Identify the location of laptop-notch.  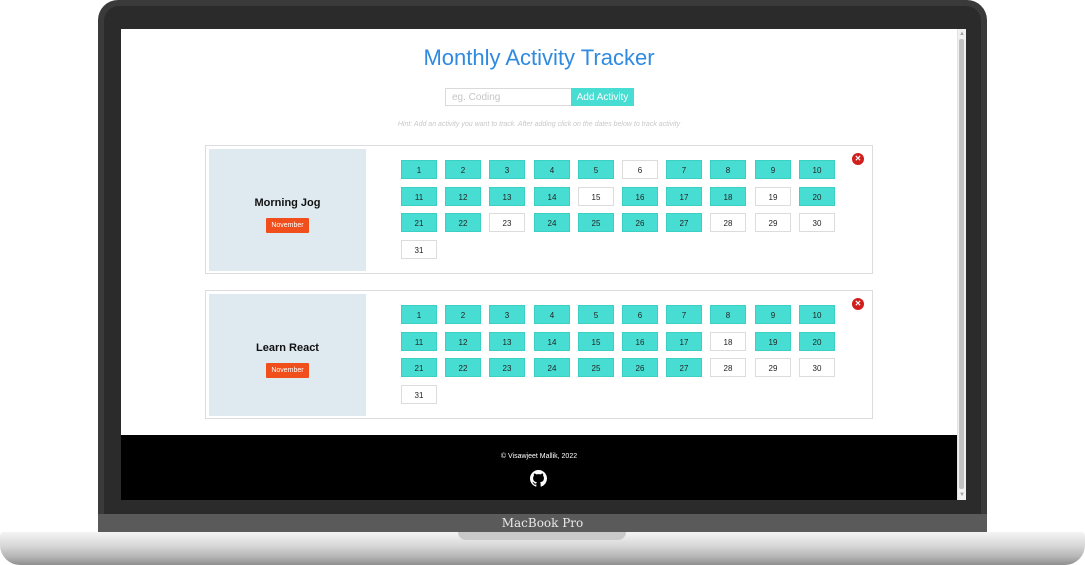
(542, 536).